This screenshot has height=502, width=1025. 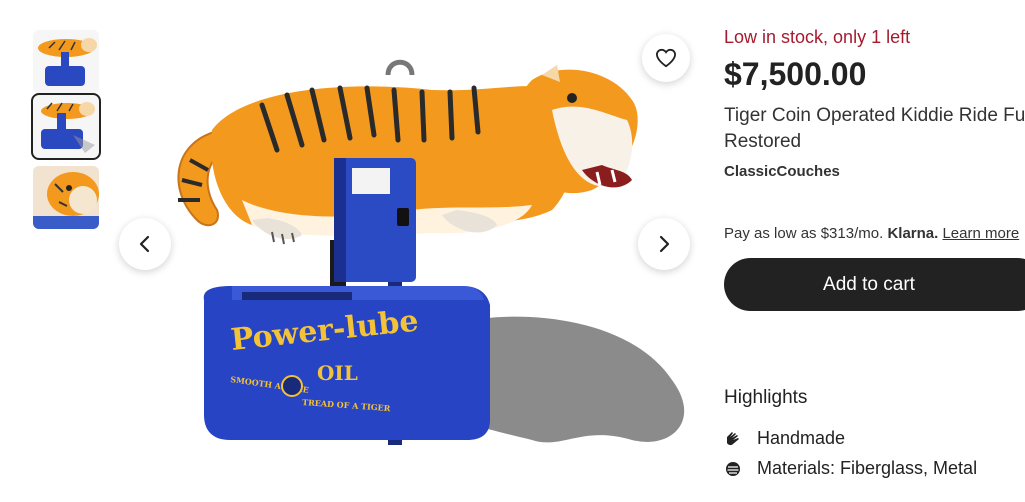 I want to click on hand-icon, so click(x=733, y=439).